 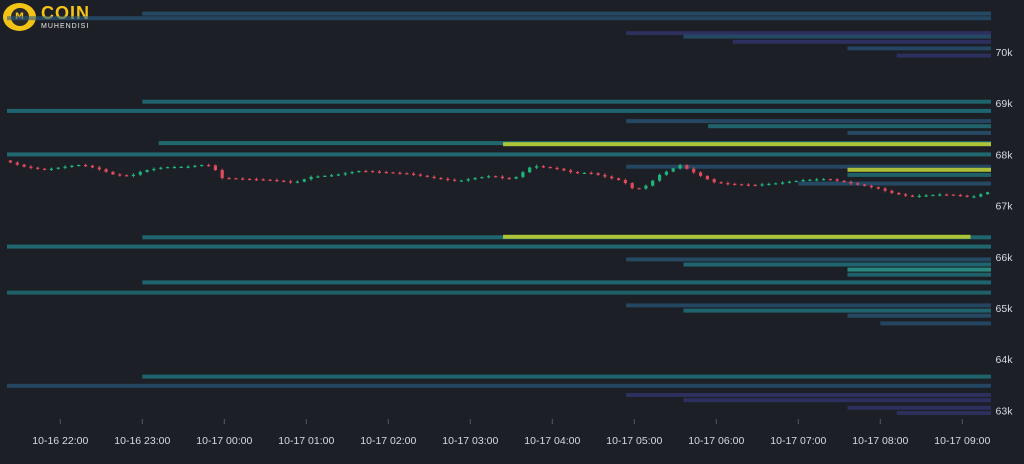 I want to click on y-tick-label: 69k, so click(x=1005, y=104).